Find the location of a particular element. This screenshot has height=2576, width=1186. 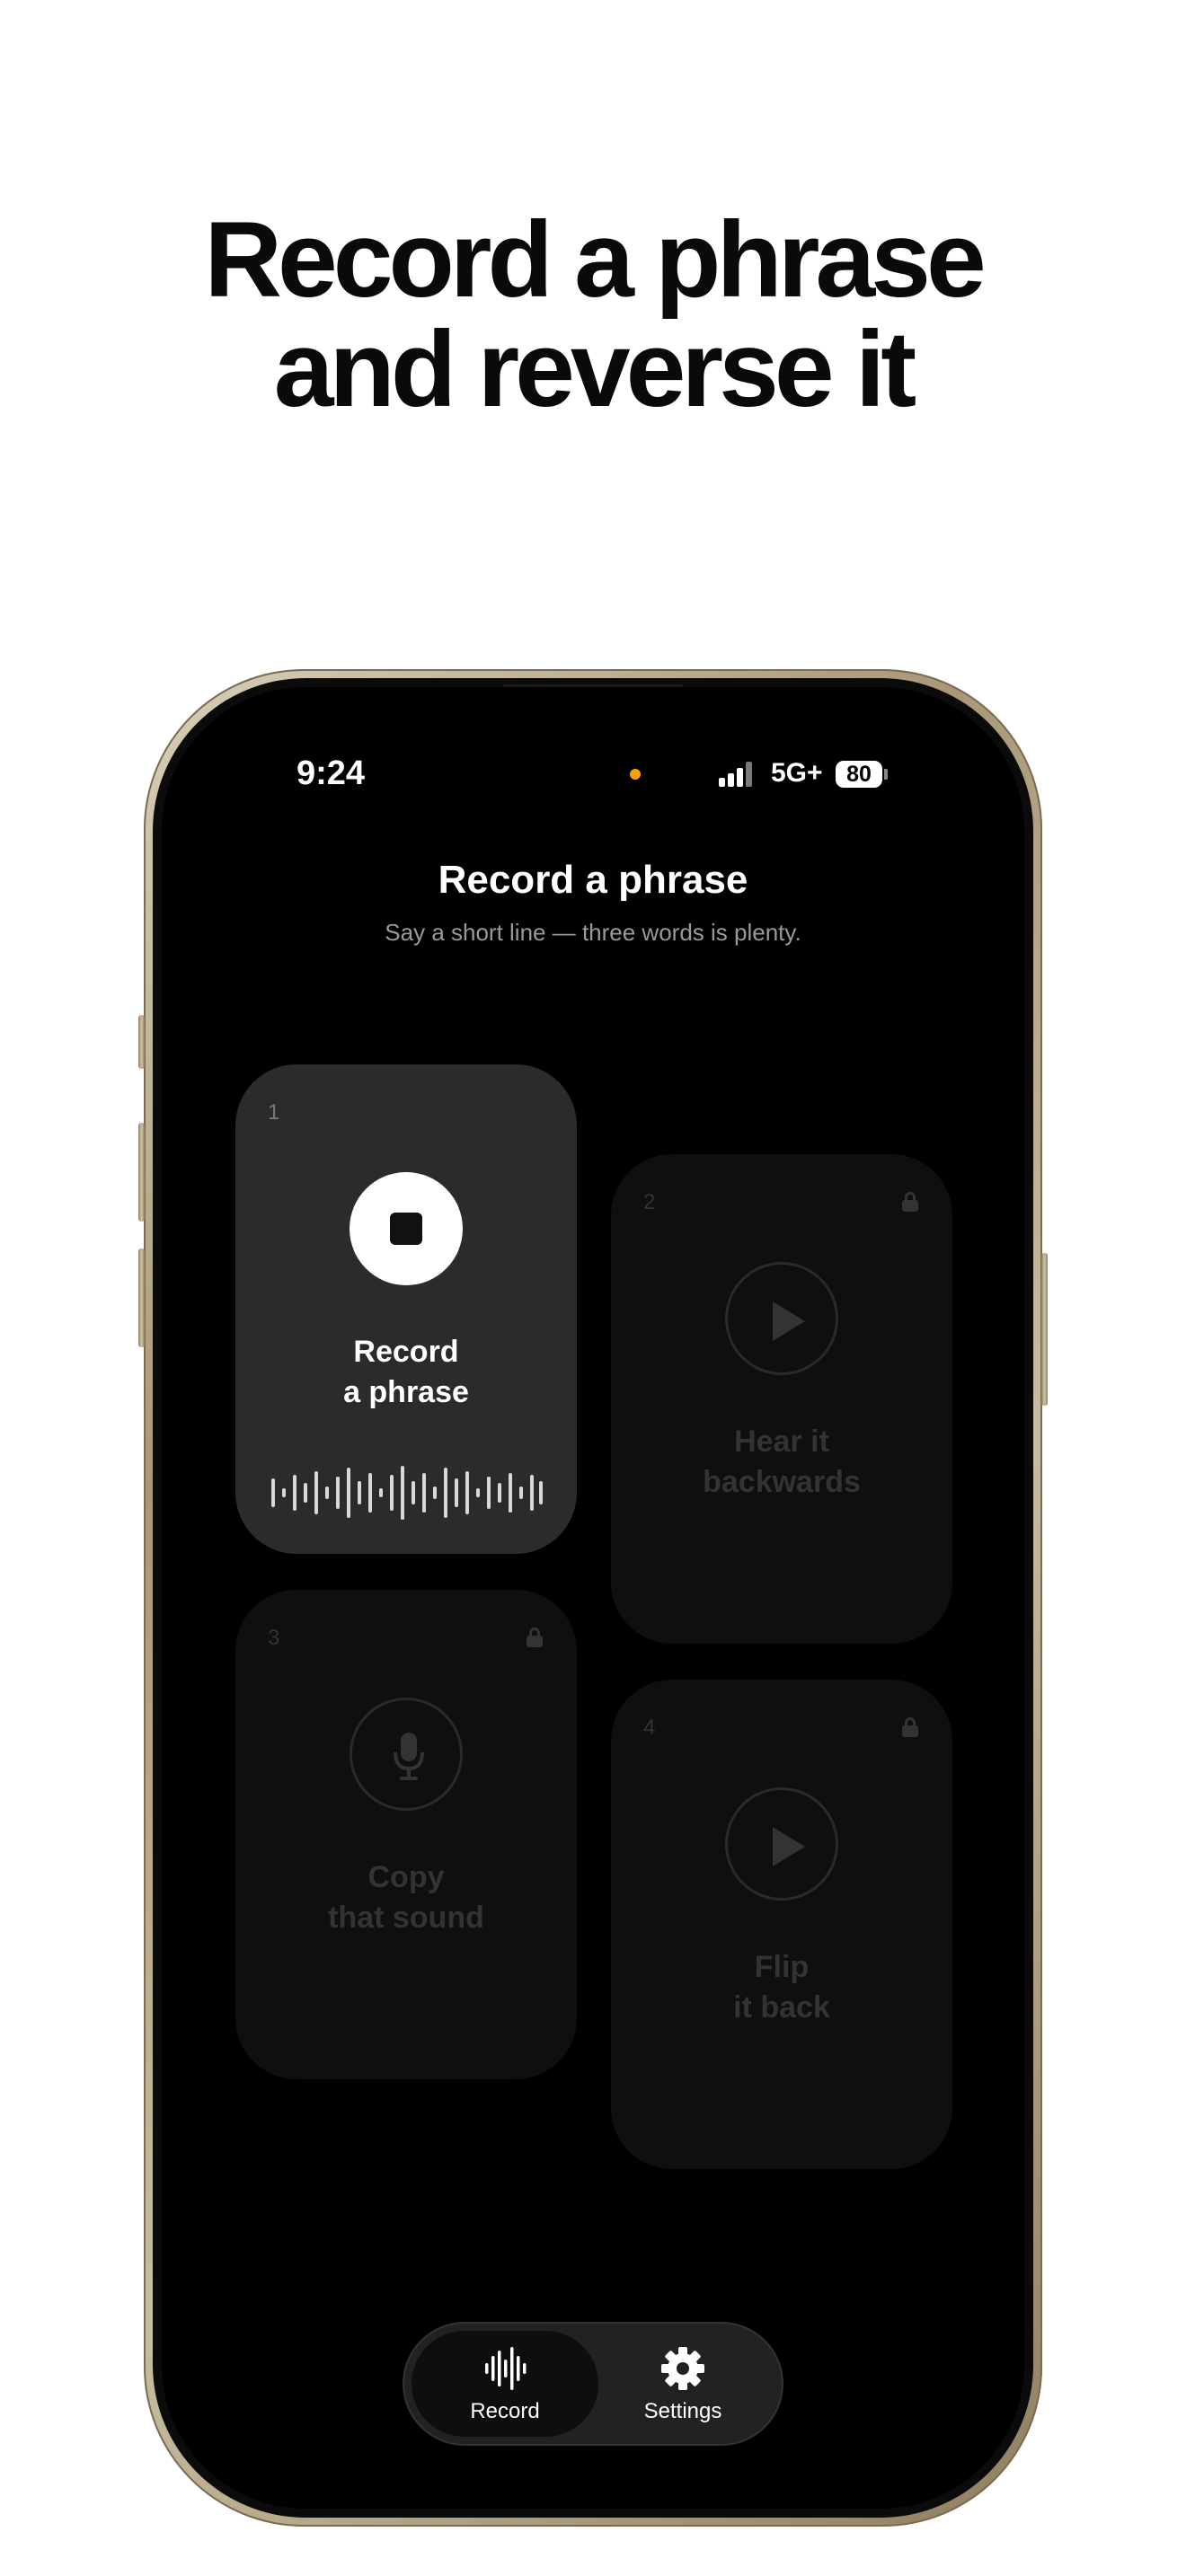

gear-icon is located at coordinates (682, 2368).